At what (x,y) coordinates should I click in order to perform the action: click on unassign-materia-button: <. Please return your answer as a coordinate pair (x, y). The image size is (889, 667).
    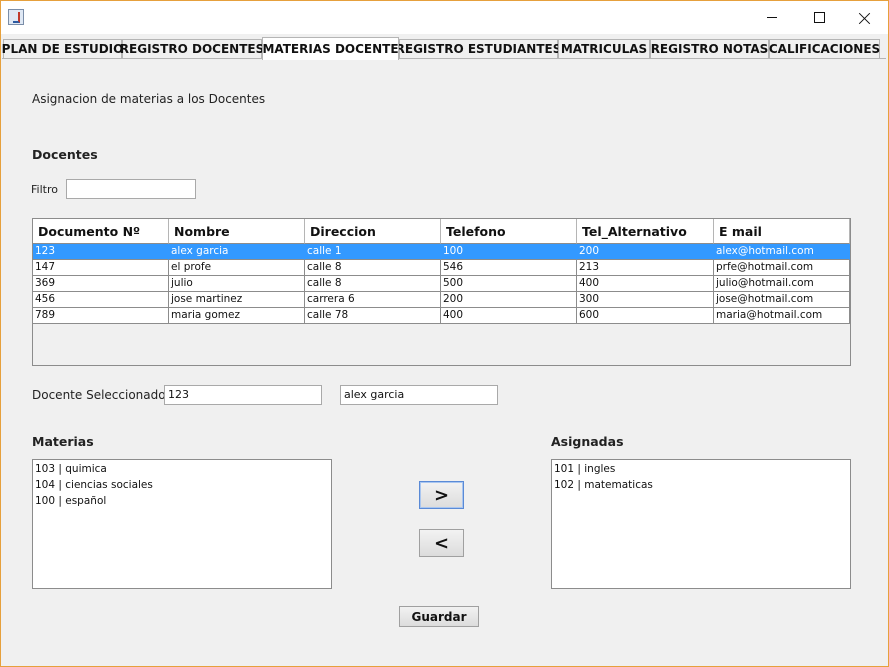
    Looking at the image, I should click on (441, 543).